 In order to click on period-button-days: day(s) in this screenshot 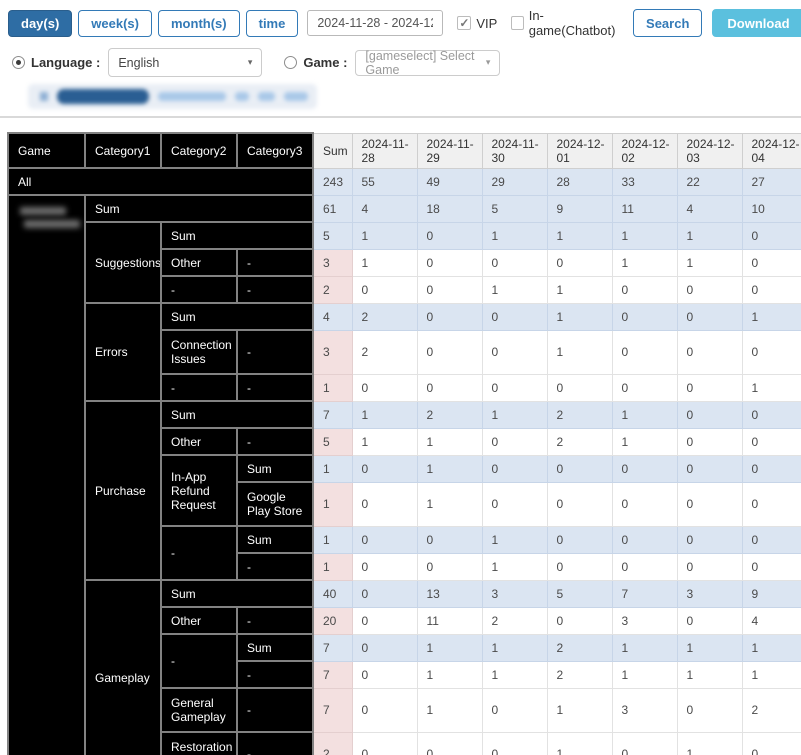, I will do `click(40, 23)`.